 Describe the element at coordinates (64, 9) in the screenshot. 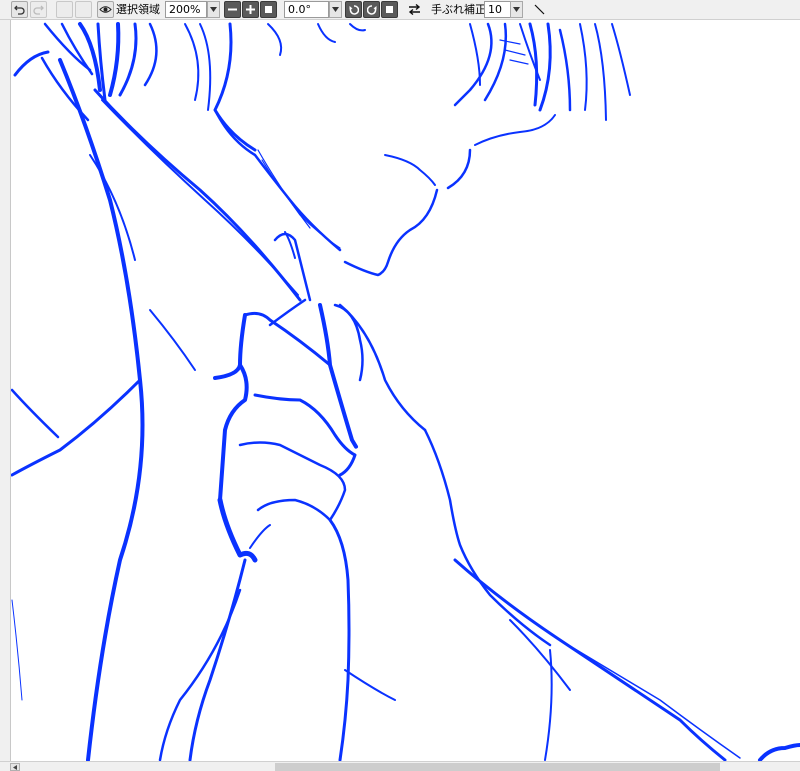

I see `deselect-button` at that location.